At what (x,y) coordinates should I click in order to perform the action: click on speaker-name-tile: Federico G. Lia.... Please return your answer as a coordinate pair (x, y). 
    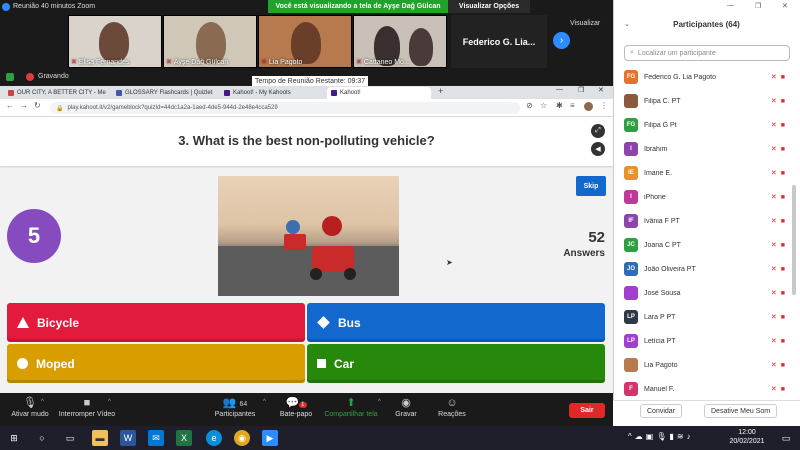
    Looking at the image, I should click on (499, 41).